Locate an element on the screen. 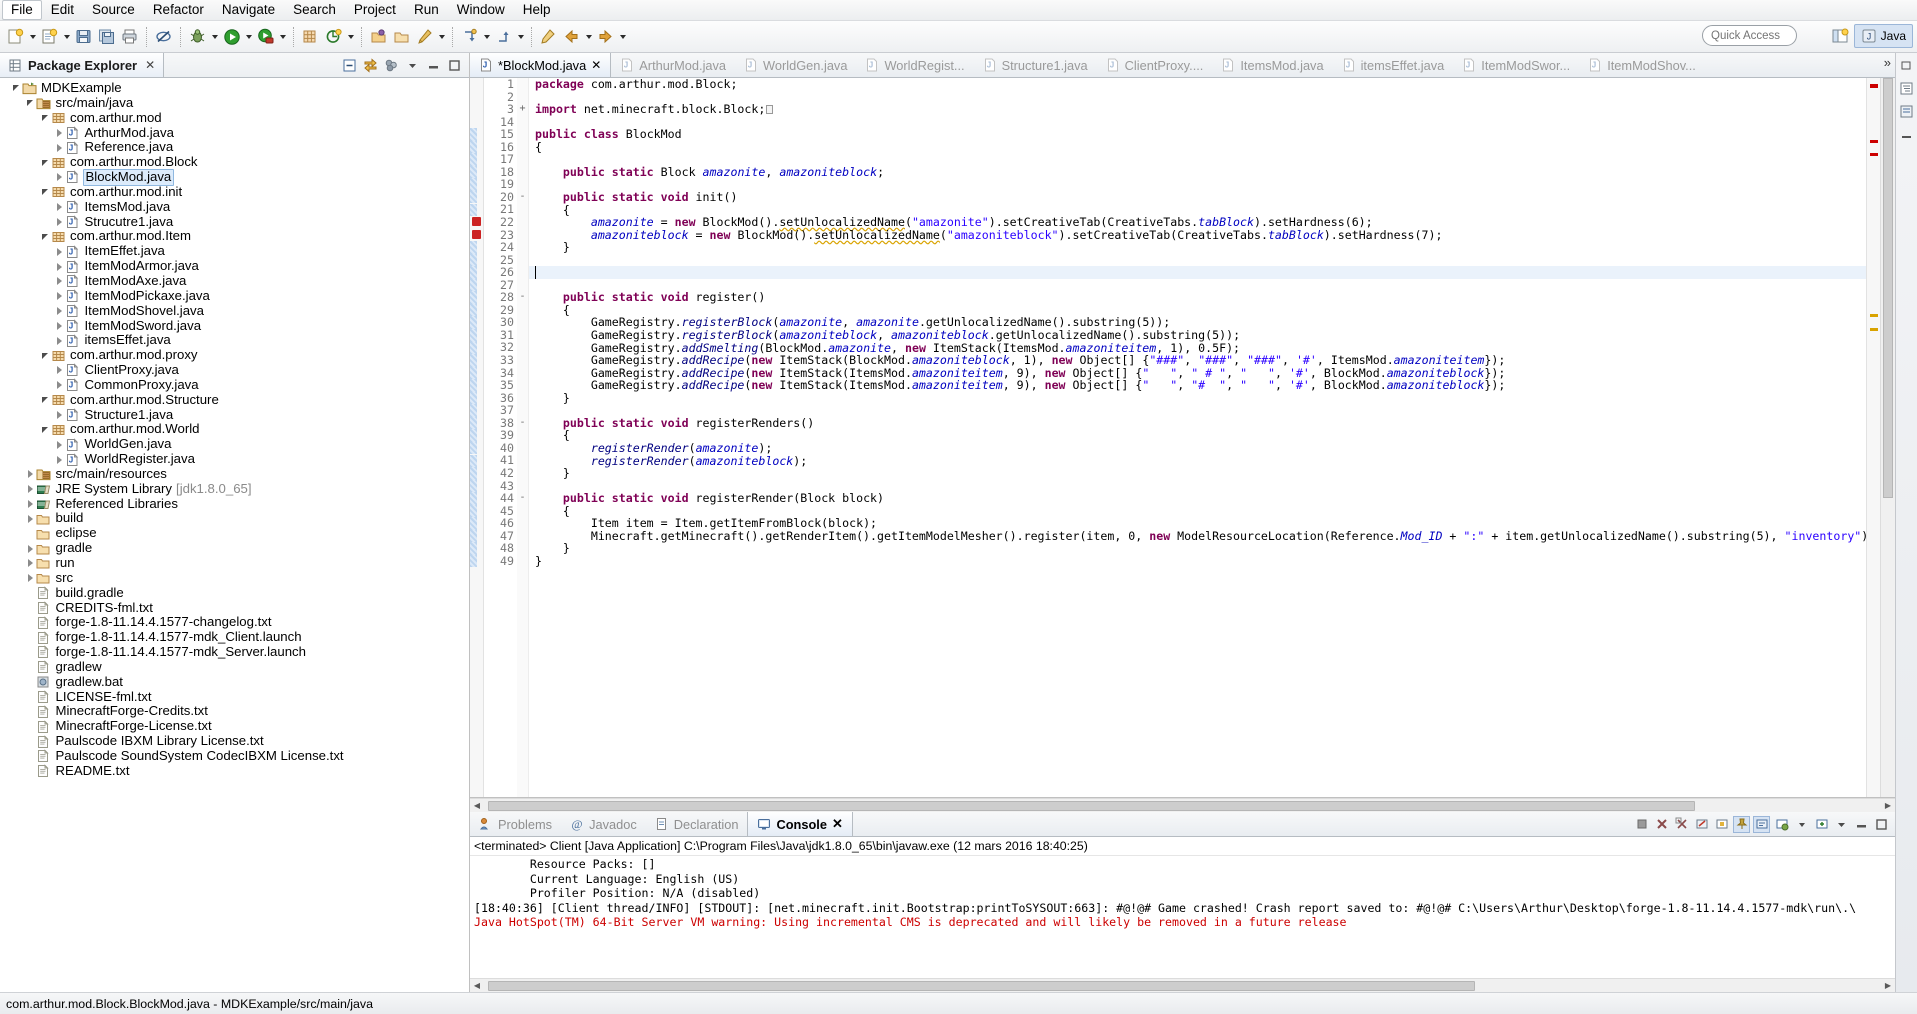  outline-view-icon is located at coordinates (1906, 88).